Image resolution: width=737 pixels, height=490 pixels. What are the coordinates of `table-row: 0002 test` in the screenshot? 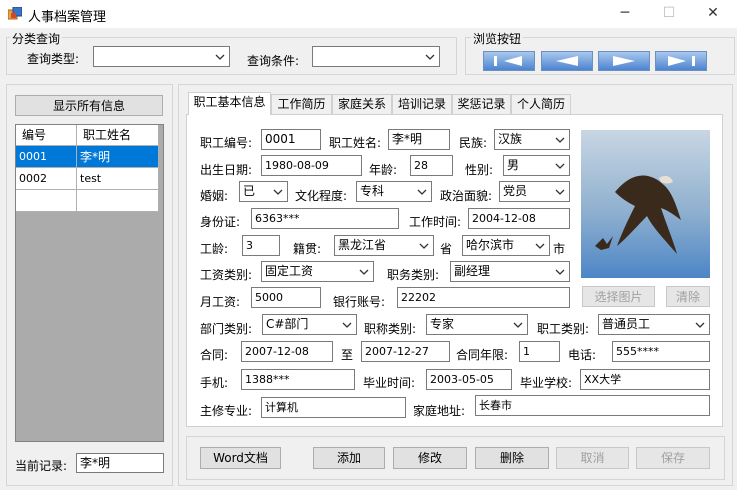 It's located at (87, 179).